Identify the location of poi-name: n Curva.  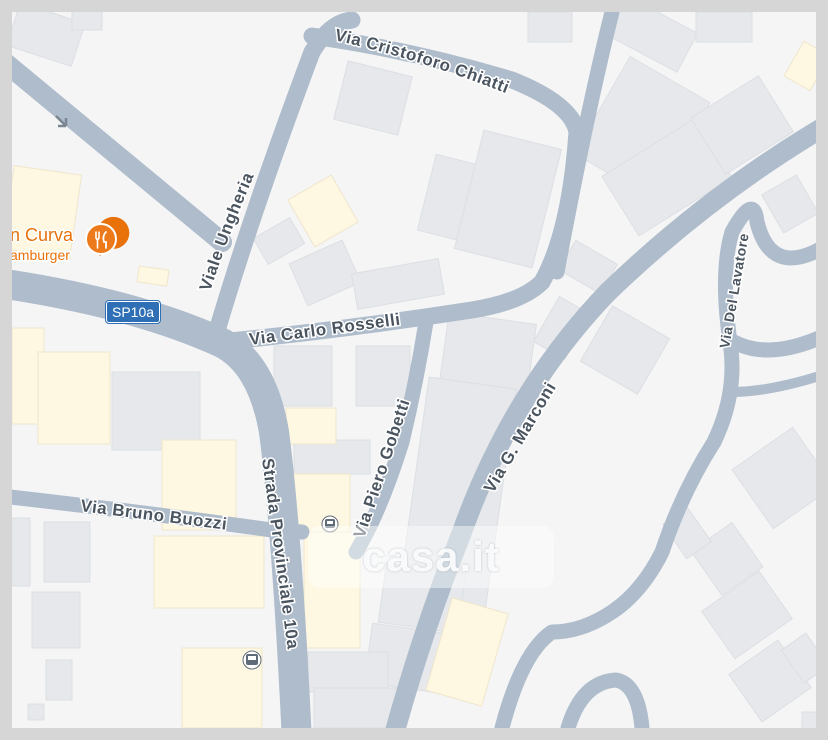
(44, 235).